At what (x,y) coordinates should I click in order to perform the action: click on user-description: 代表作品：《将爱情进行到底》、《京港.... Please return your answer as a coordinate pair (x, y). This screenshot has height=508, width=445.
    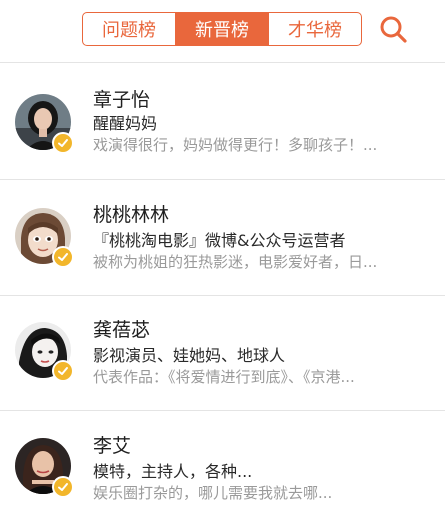
    Looking at the image, I should click on (224, 377).